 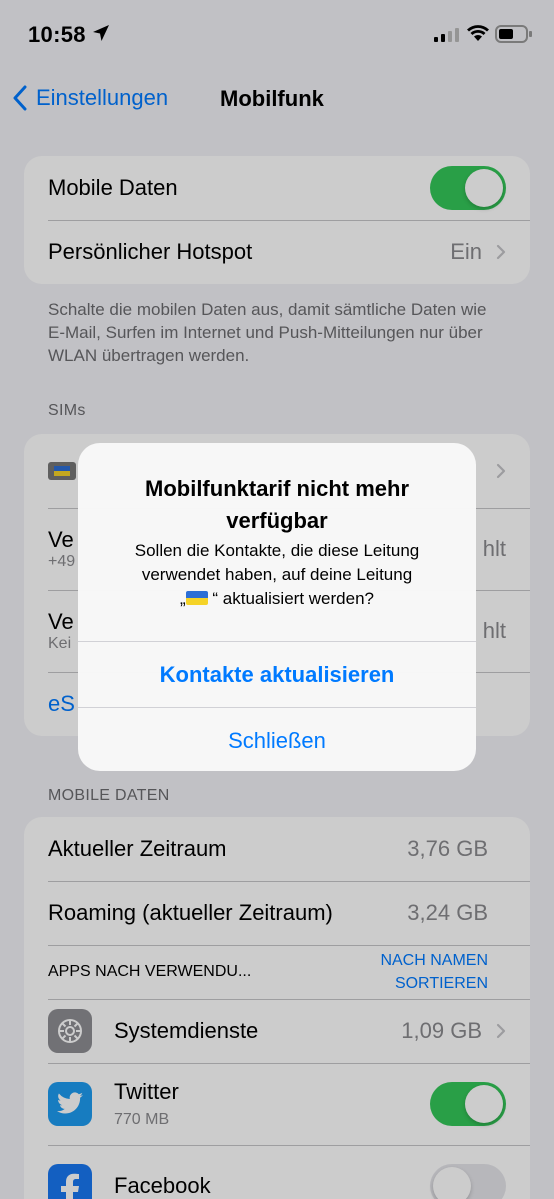 I want to click on quote-close: “ aktualisiert werden?, so click(x=293, y=598).